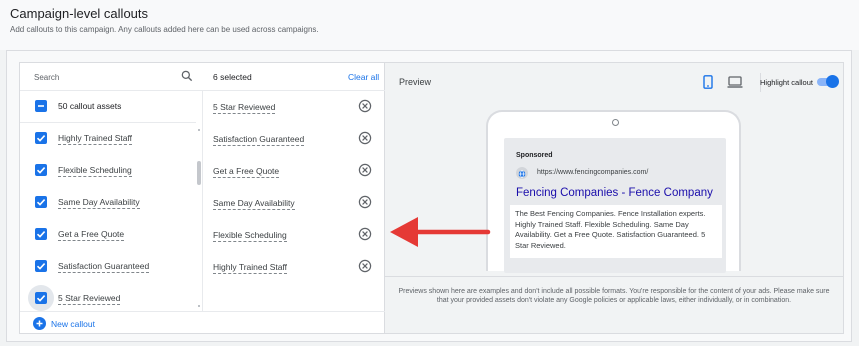 This screenshot has height=346, width=859. What do you see at coordinates (250, 268) in the screenshot?
I see `selected-item-label: Highly Trained Staff` at bounding box center [250, 268].